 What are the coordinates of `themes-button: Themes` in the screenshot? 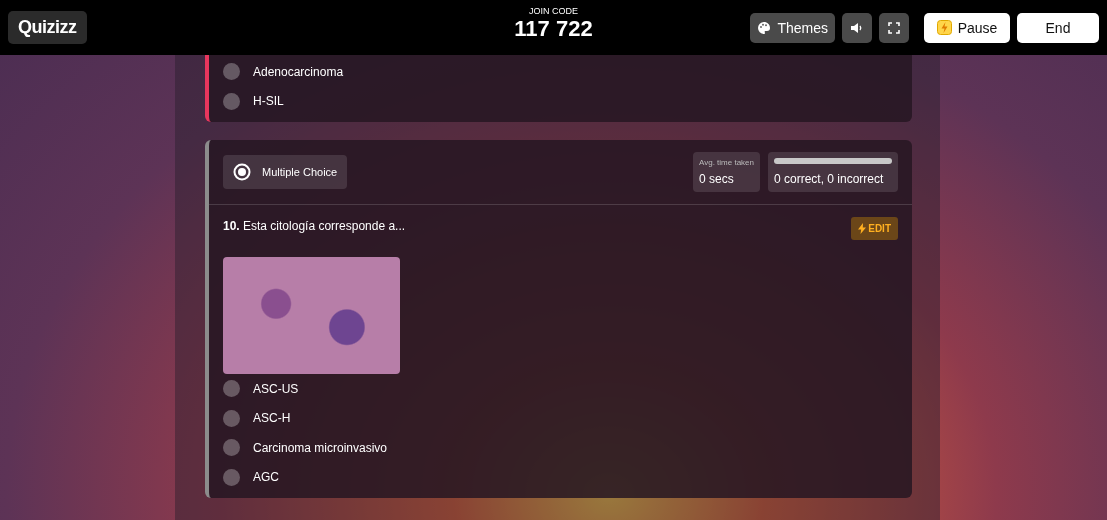 It's located at (792, 27).